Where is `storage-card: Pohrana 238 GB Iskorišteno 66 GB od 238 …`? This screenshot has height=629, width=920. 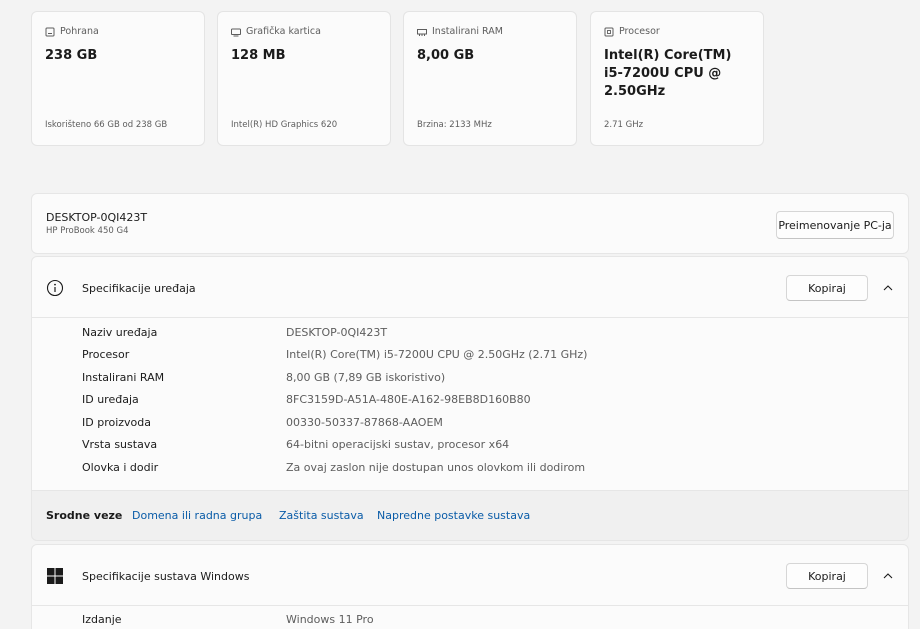 storage-card: Pohrana 238 GB Iskorišteno 66 GB od 238 … is located at coordinates (118, 78).